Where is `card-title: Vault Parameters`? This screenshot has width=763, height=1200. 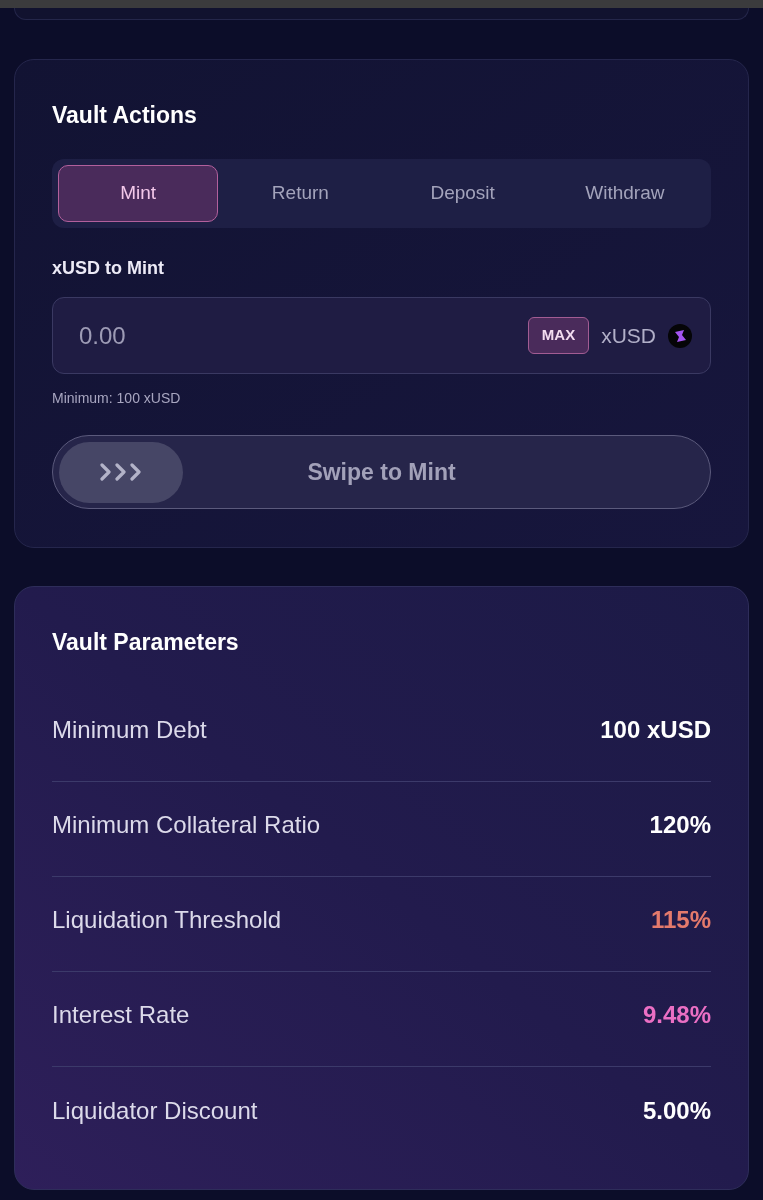 card-title: Vault Parameters is located at coordinates (146, 642).